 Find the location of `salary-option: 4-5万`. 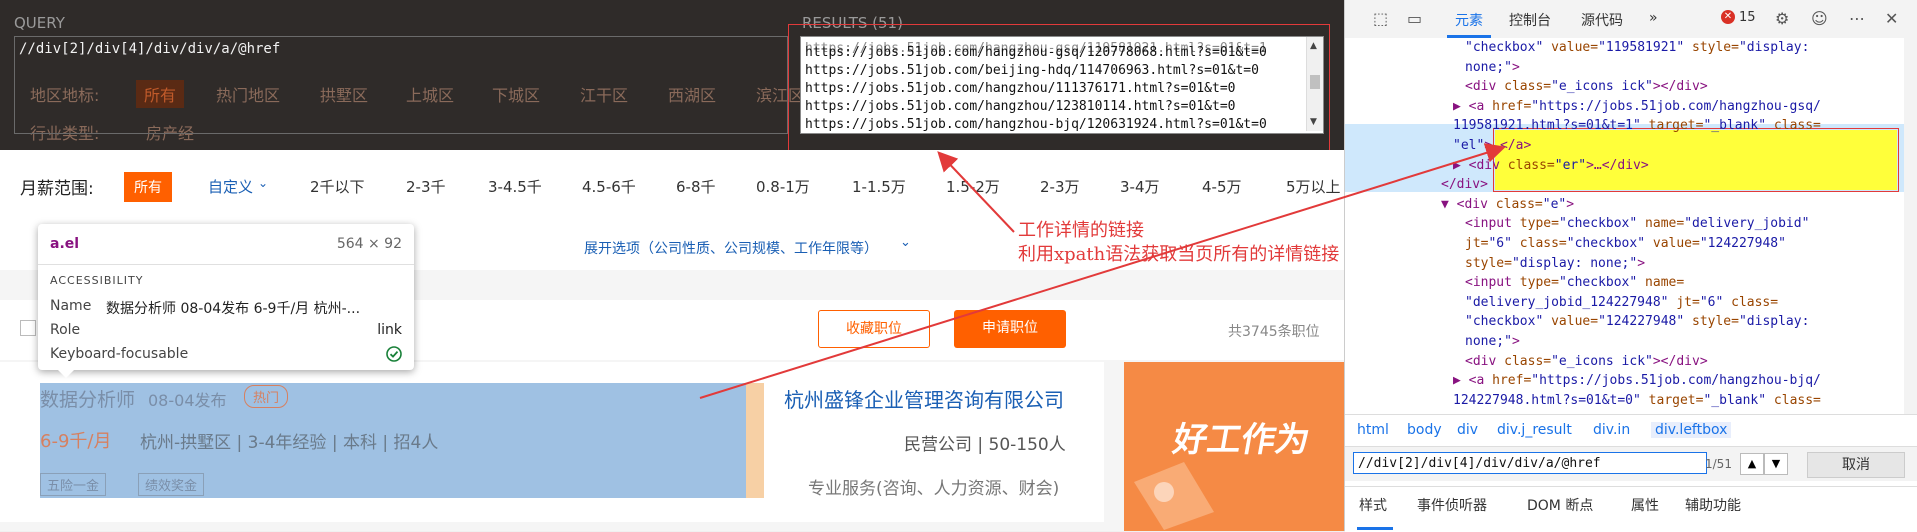

salary-option: 4-5万 is located at coordinates (1222, 186).